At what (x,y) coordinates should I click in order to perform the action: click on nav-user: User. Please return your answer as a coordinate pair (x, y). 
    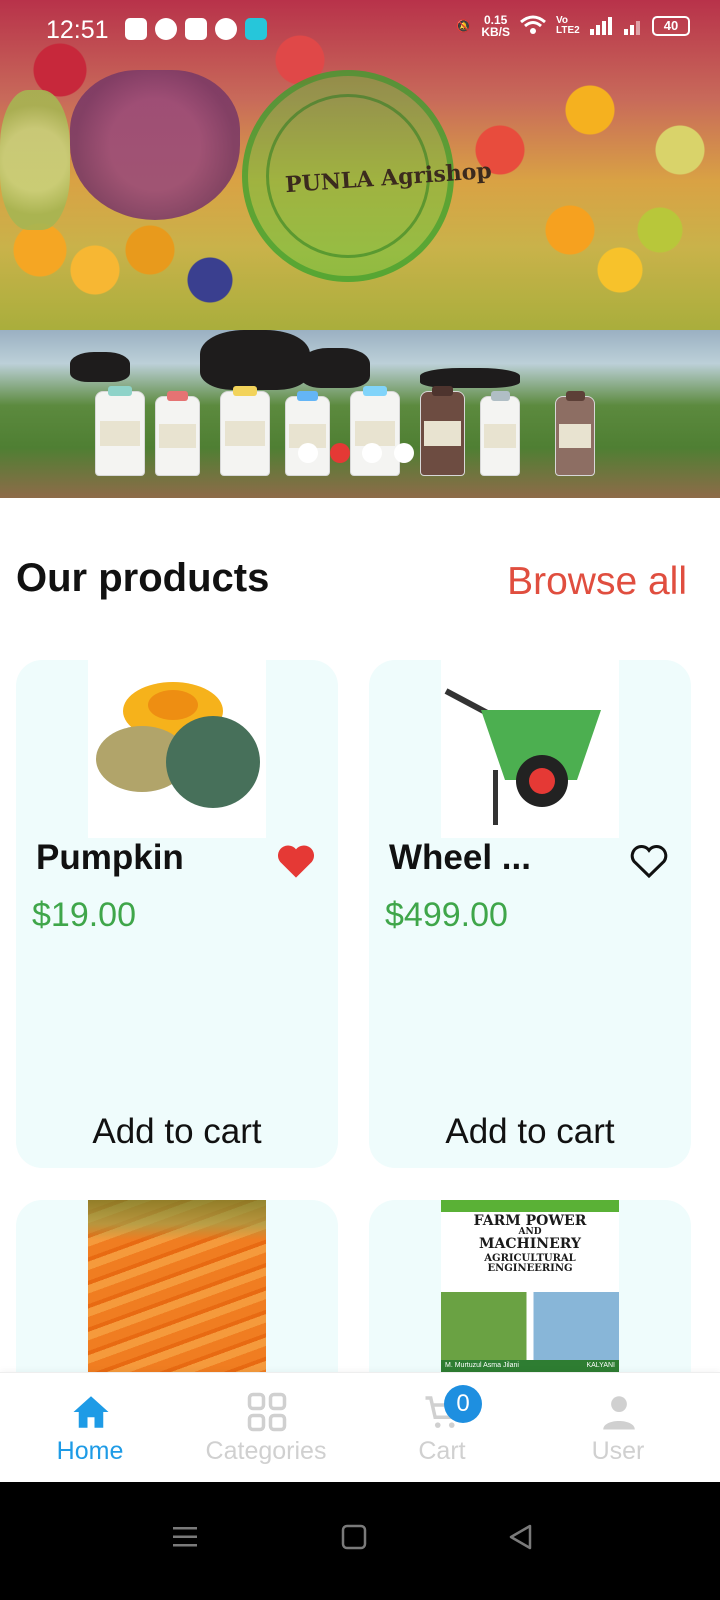
    Looking at the image, I should click on (618, 1428).